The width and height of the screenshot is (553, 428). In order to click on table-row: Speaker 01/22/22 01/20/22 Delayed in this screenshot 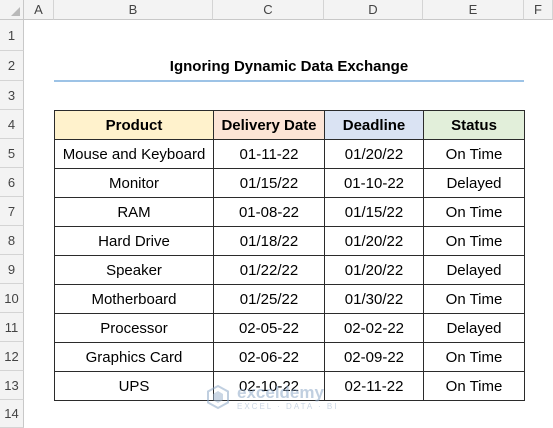, I will do `click(289, 270)`.